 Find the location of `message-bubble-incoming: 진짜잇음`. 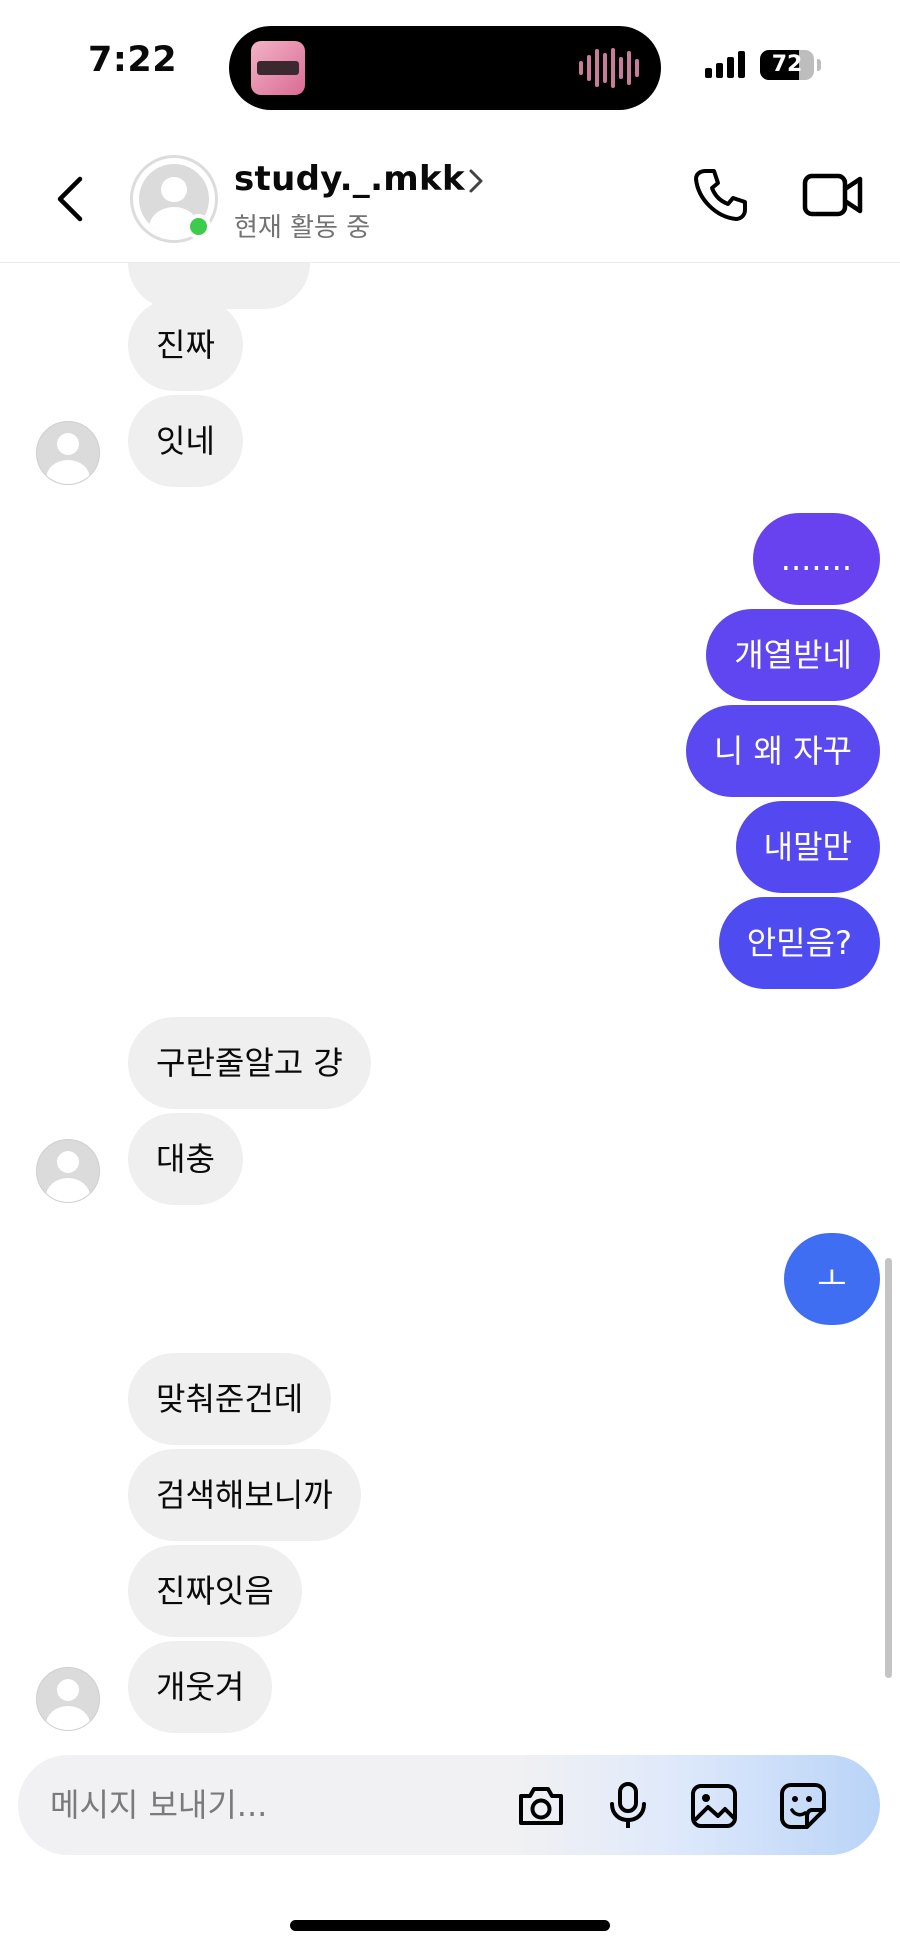

message-bubble-incoming: 진짜잇음 is located at coordinates (215, 1591).